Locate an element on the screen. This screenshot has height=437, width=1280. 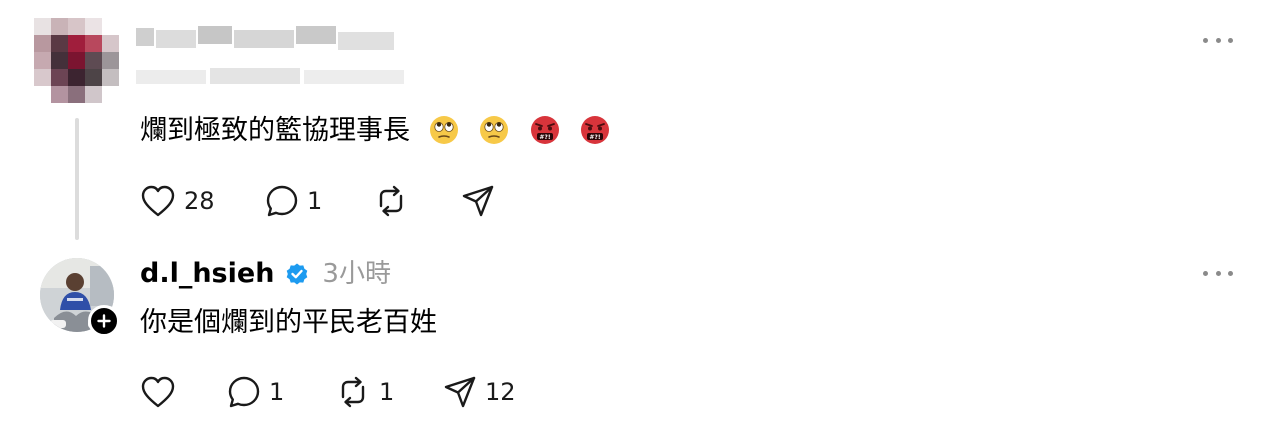
comment-2-header: d.l_hsieh 3小時 is located at coordinates (265, 274).